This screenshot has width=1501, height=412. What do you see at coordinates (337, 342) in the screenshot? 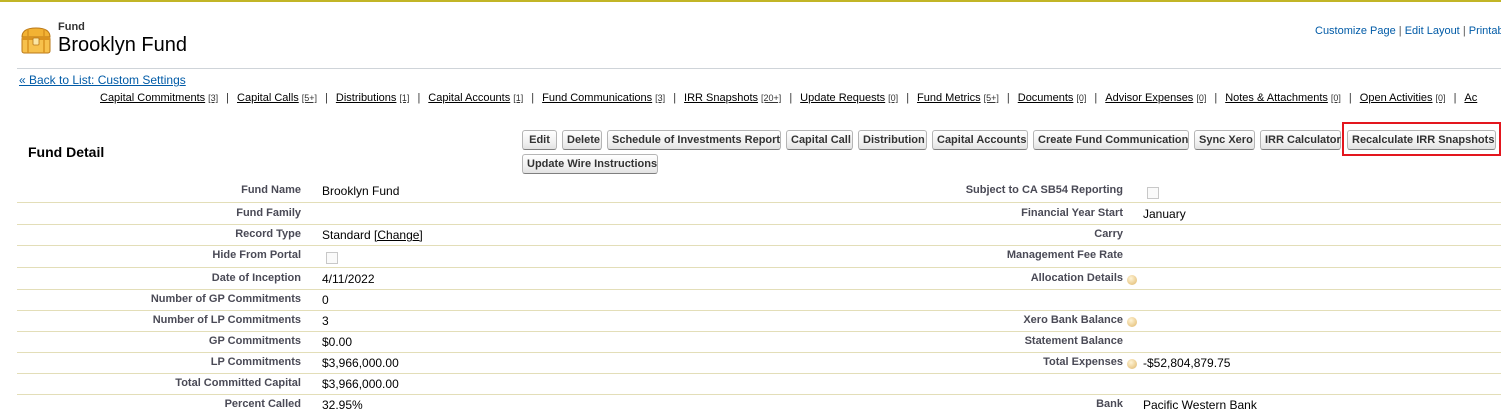
I see `field-value-gp-commitments: $0.00` at bounding box center [337, 342].